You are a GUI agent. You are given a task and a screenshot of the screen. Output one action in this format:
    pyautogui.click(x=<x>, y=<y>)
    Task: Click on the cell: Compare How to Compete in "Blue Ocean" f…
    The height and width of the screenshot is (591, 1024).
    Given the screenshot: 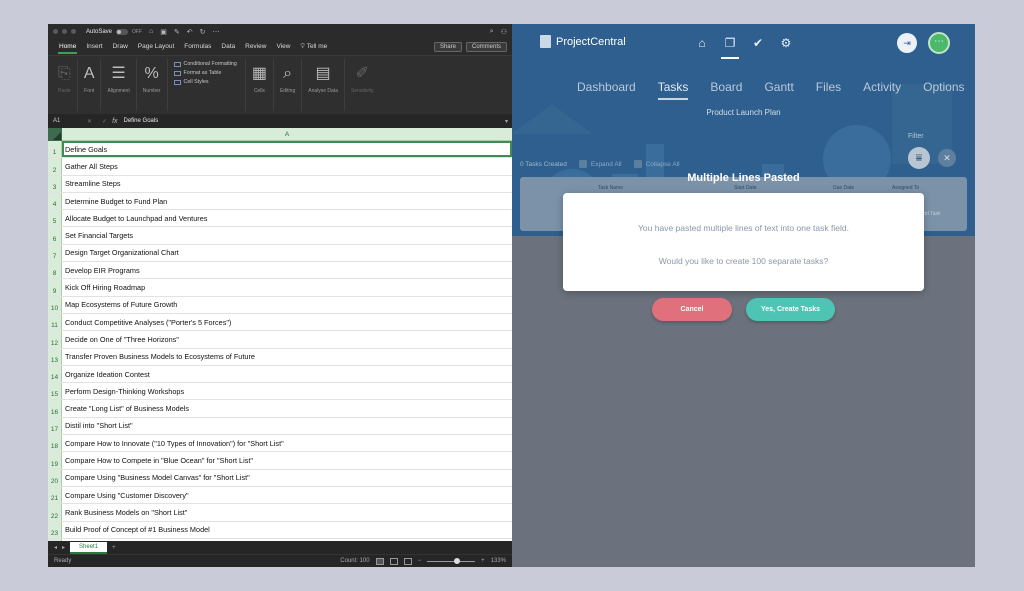 What is the action you would take?
    pyautogui.click(x=287, y=460)
    